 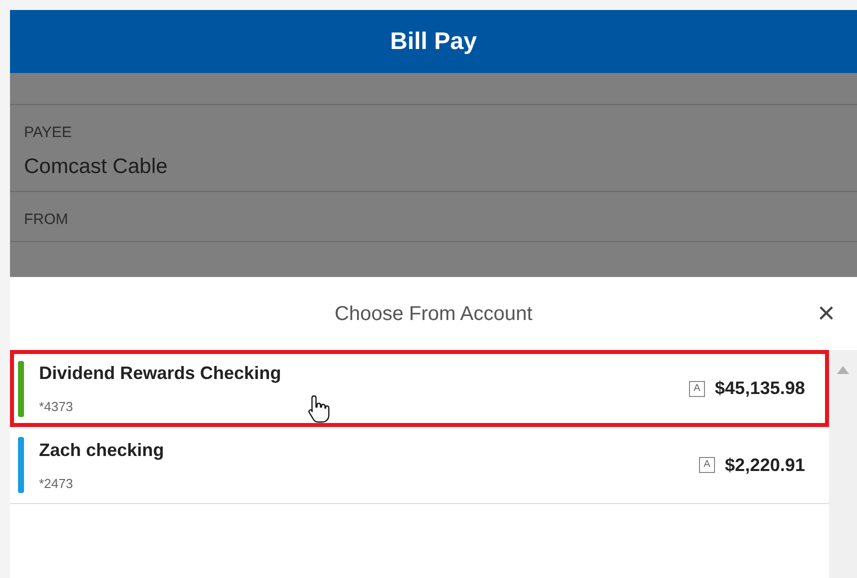 I want to click on close-button: ×, so click(x=826, y=314).